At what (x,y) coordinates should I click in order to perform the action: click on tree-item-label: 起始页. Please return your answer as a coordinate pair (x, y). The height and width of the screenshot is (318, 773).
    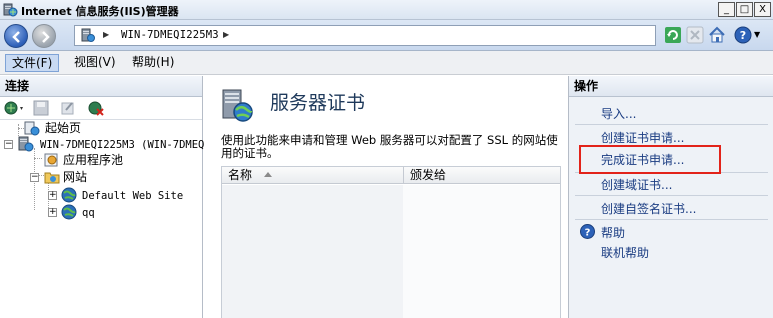
    Looking at the image, I should click on (63, 128).